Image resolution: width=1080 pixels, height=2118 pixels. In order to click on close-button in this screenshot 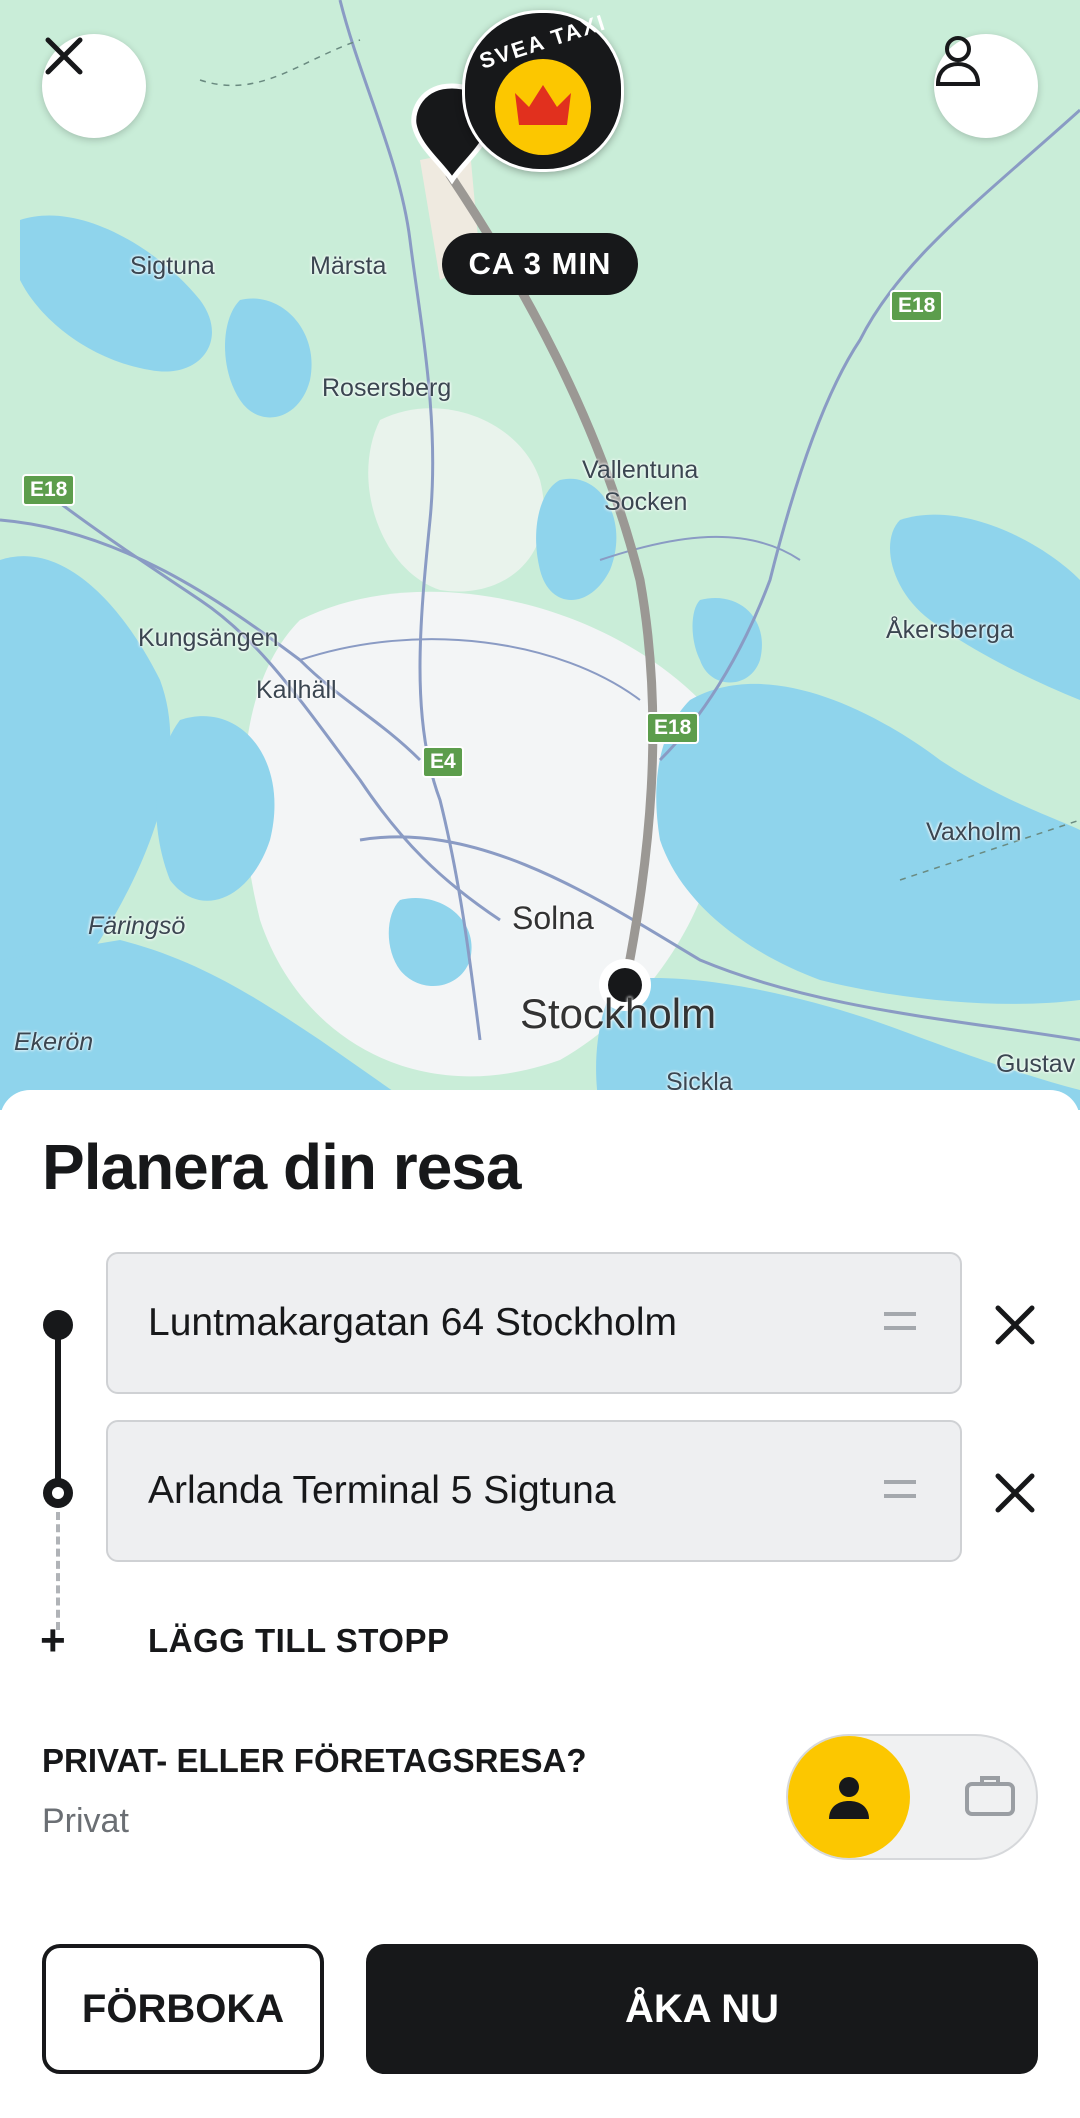, I will do `click(94, 86)`.